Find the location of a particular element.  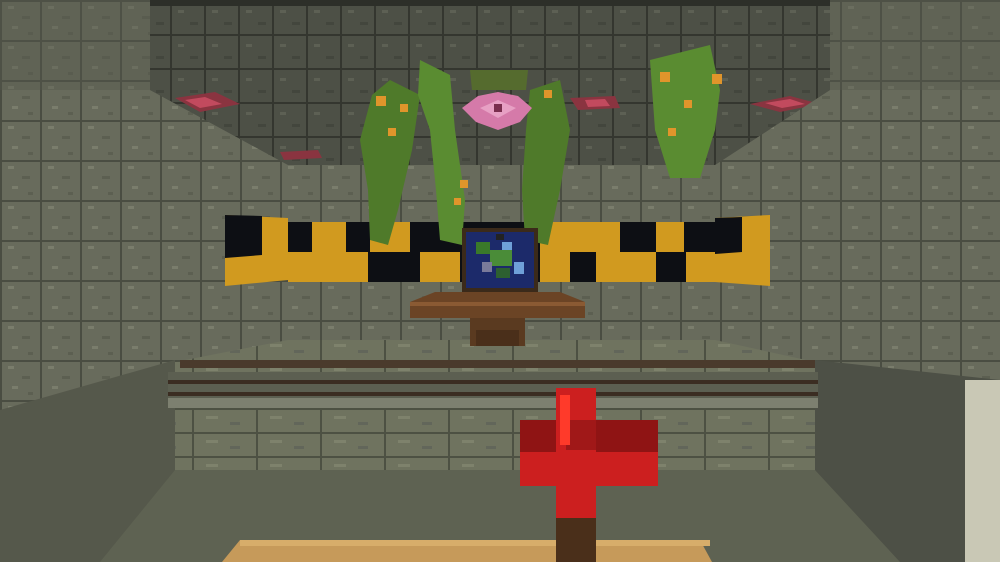

item-frame-map is located at coordinates (500, 260).